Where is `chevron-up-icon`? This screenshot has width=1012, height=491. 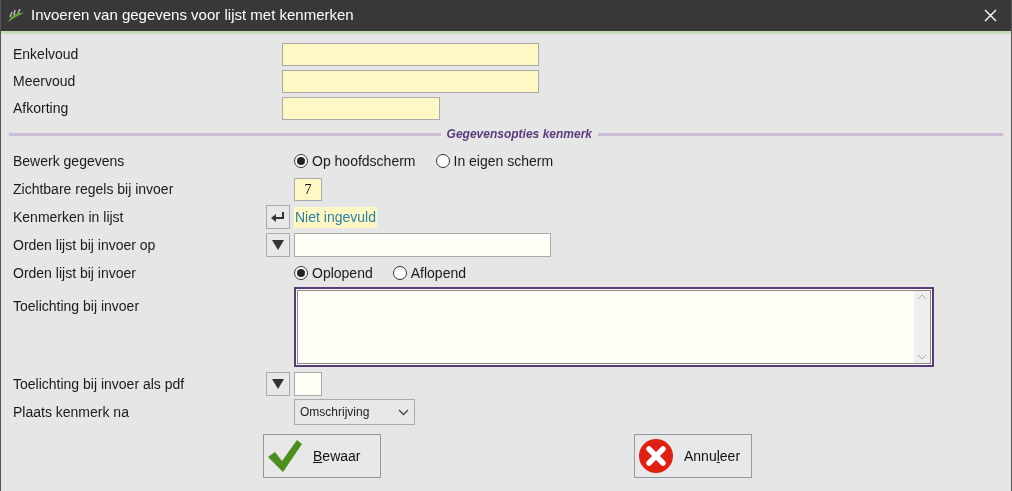
chevron-up-icon is located at coordinates (922, 297).